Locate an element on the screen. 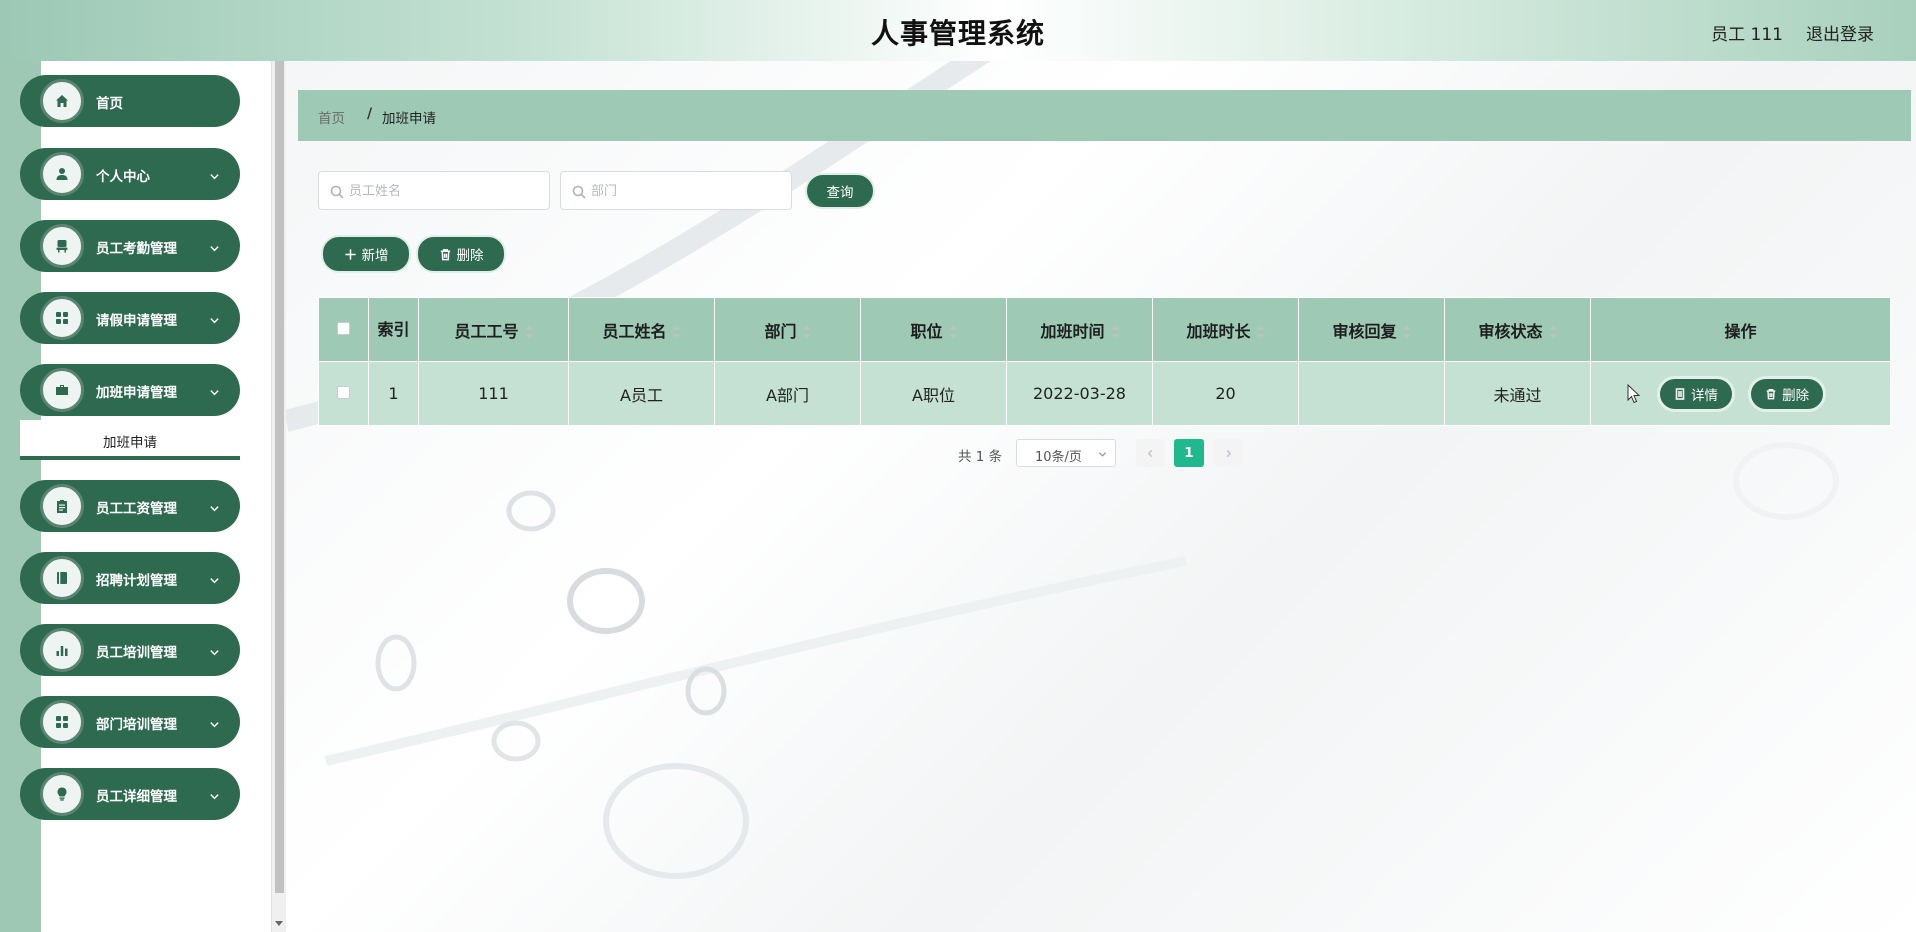  column-header-employee-name: 员工姓名 is located at coordinates (641, 329).